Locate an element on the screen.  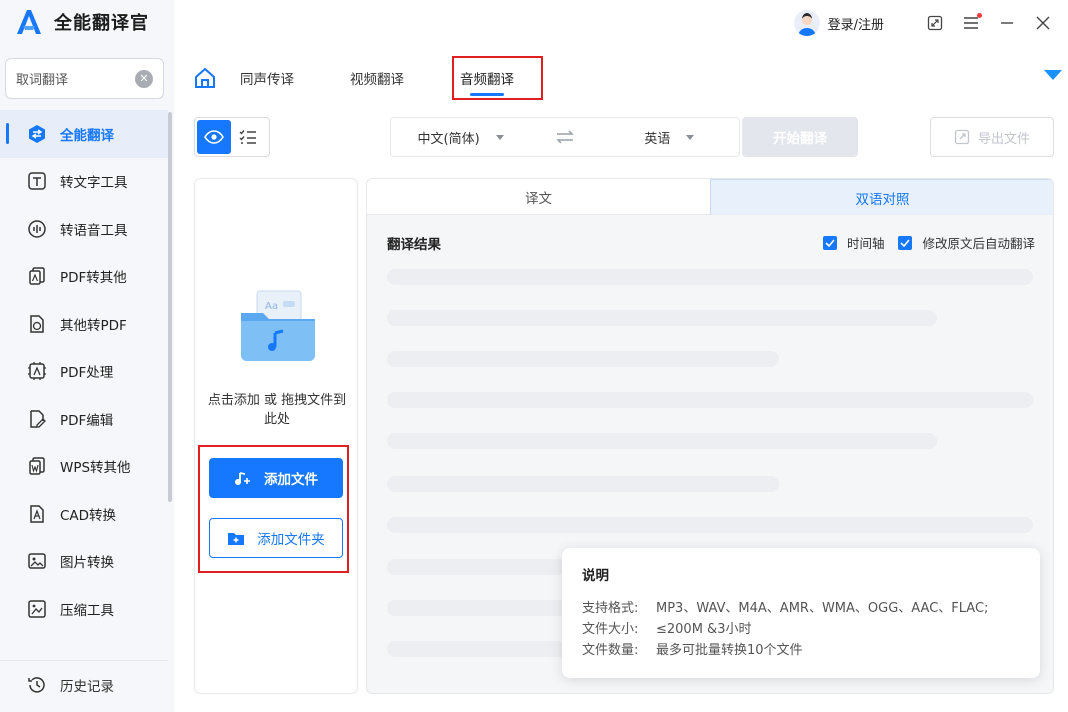
history-button: 历史记录 is located at coordinates (84, 684).